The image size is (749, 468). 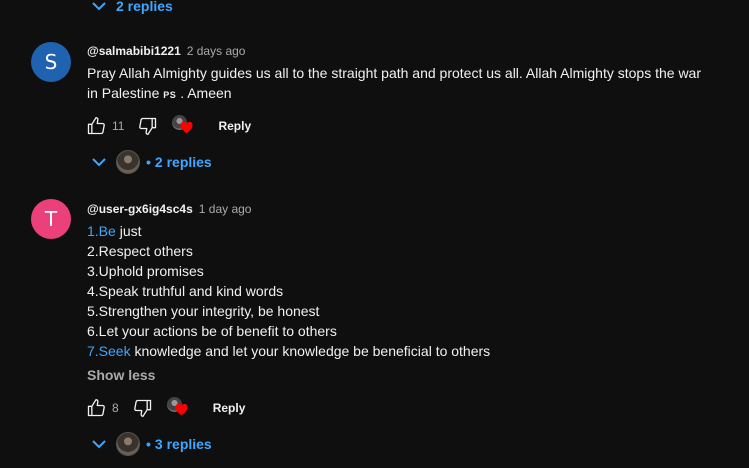 I want to click on comment-header: @salmabibi1221 2 days ago, so click(x=166, y=51).